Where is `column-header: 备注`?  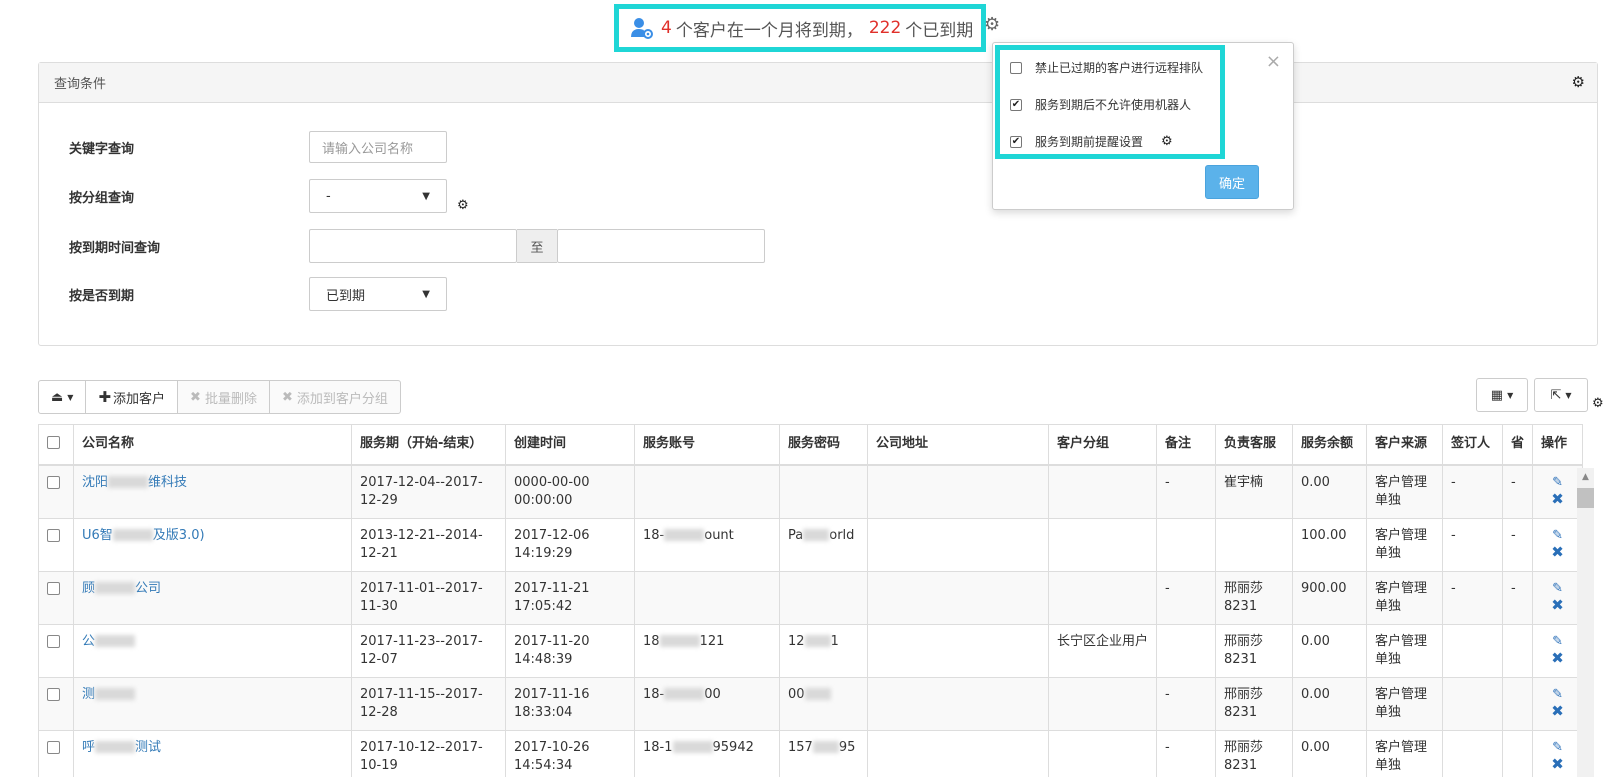 column-header: 备注 is located at coordinates (1186, 445).